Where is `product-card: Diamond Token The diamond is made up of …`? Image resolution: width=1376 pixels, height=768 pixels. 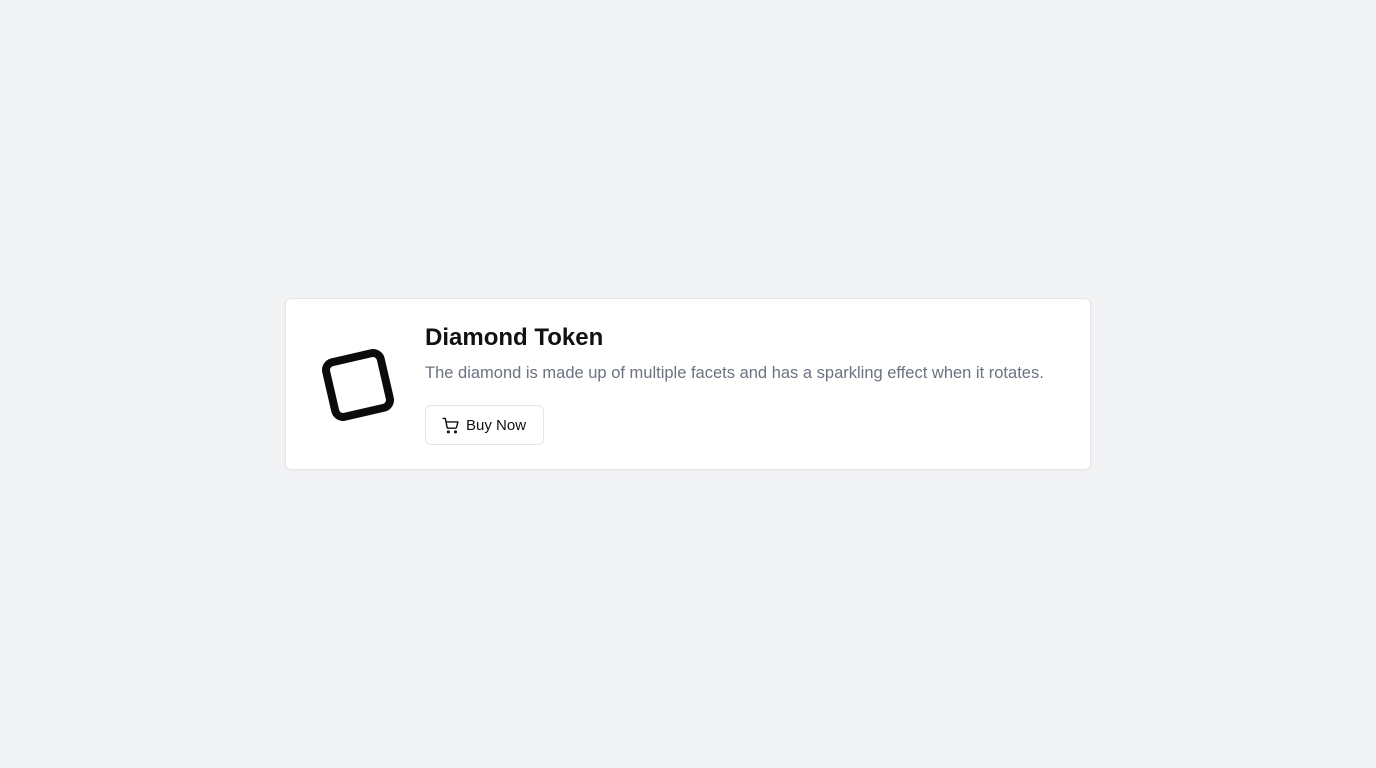
product-card: Diamond Token The diamond is made up of … is located at coordinates (688, 384).